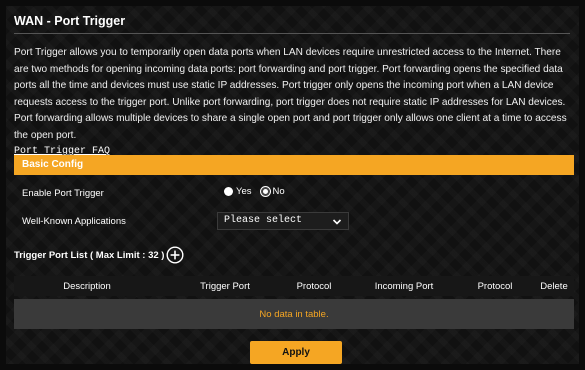 This screenshot has height=370, width=585. I want to click on well-known-apps-select: Please select, so click(283, 221).